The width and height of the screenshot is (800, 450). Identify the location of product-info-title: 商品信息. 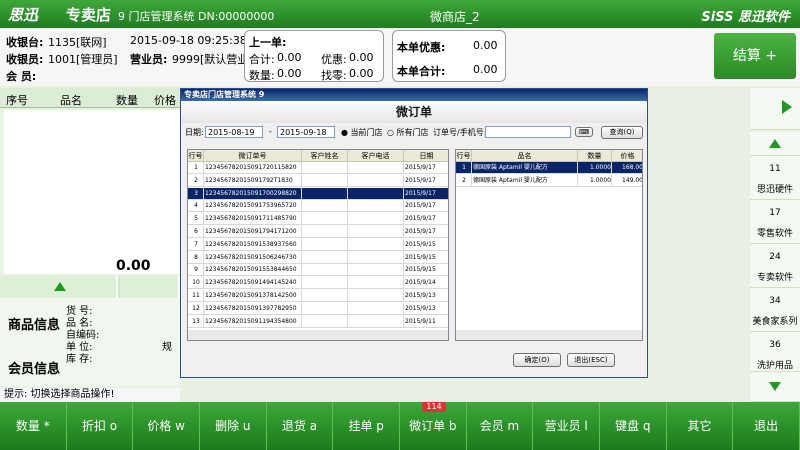
(34, 325).